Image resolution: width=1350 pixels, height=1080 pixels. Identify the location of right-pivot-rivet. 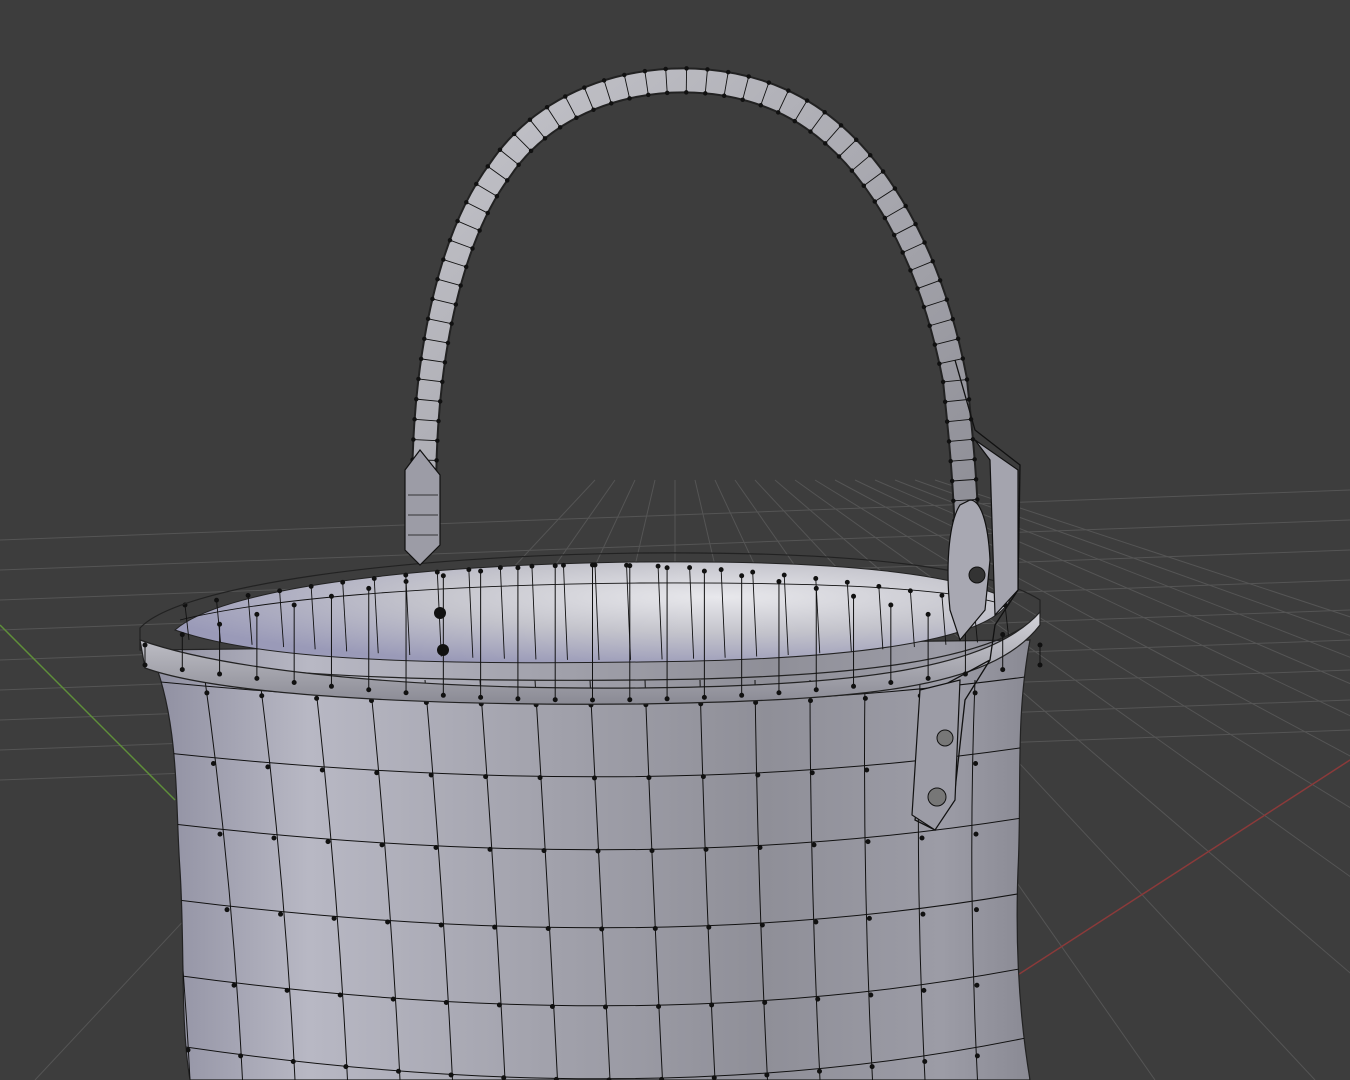
(977, 575).